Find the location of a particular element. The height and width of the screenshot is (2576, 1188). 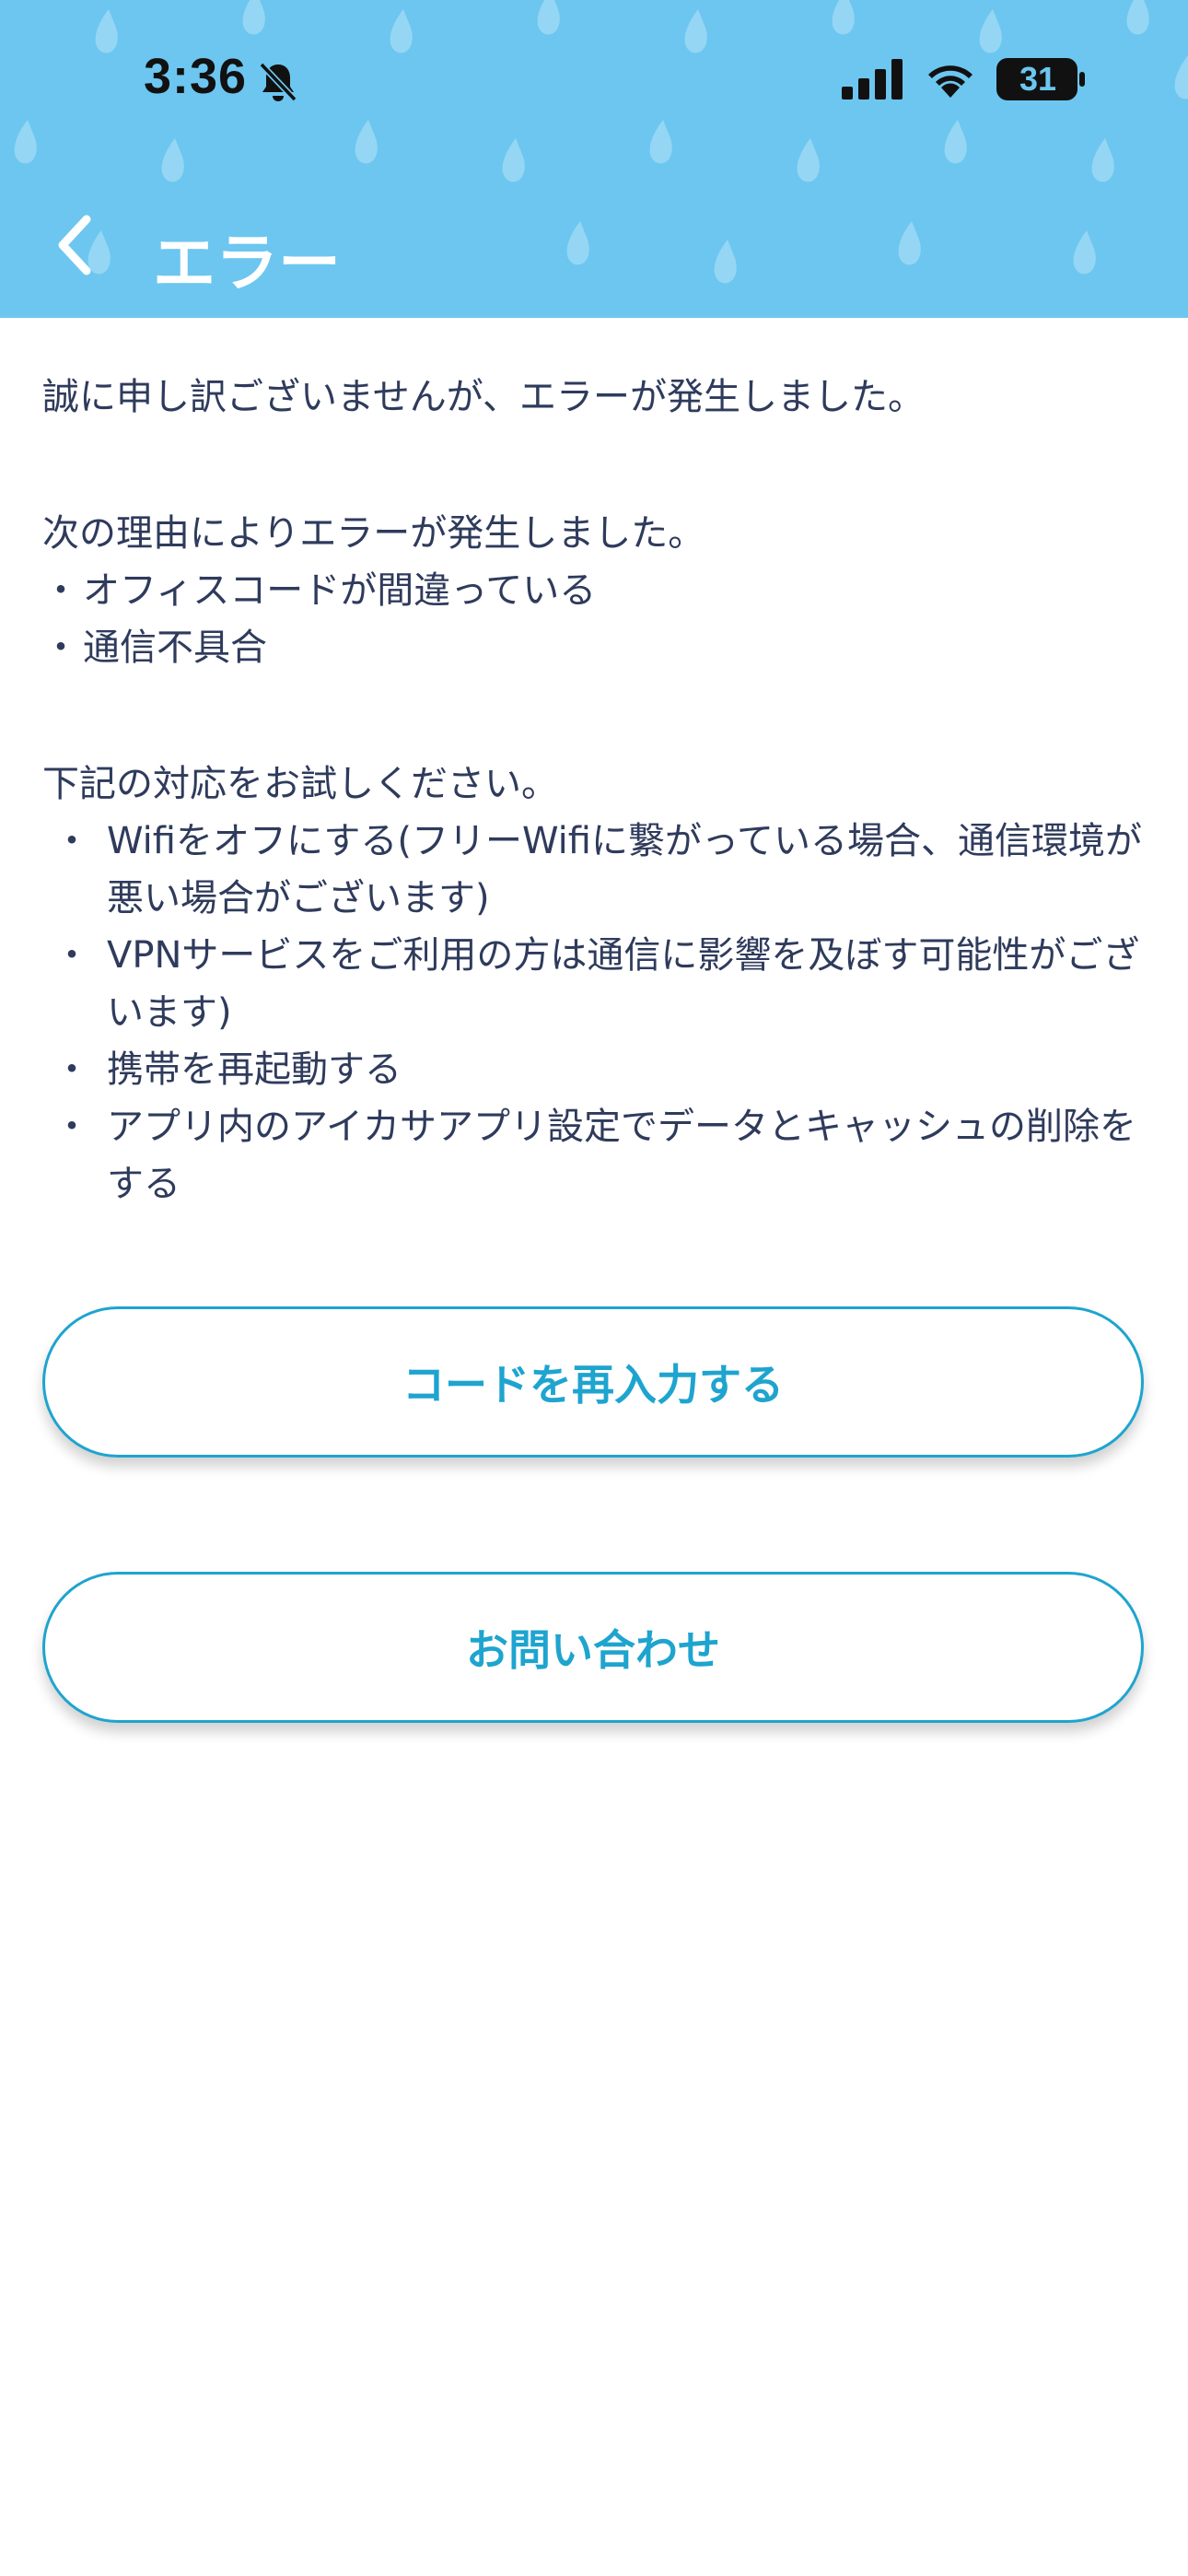

reason-text: 通信不具合 is located at coordinates (175, 647).